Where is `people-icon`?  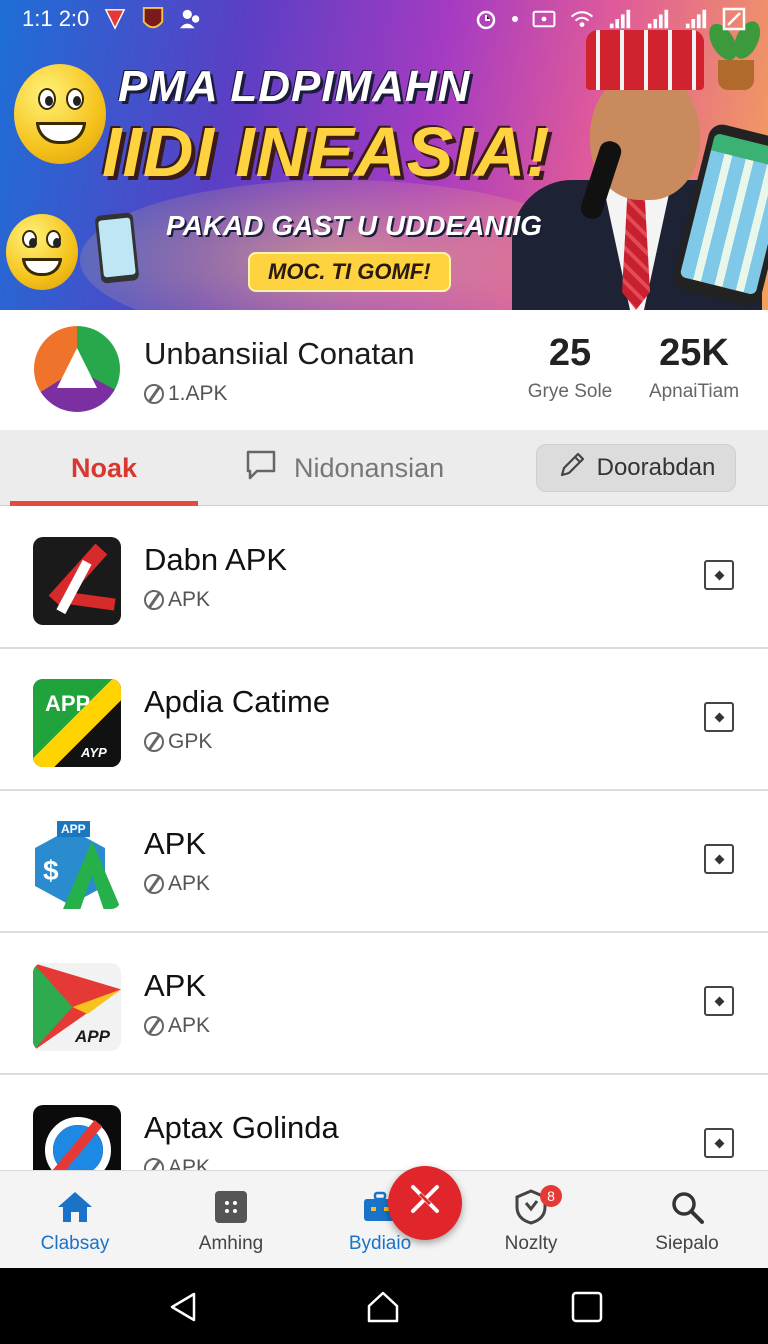
people-icon is located at coordinates (191, 19).